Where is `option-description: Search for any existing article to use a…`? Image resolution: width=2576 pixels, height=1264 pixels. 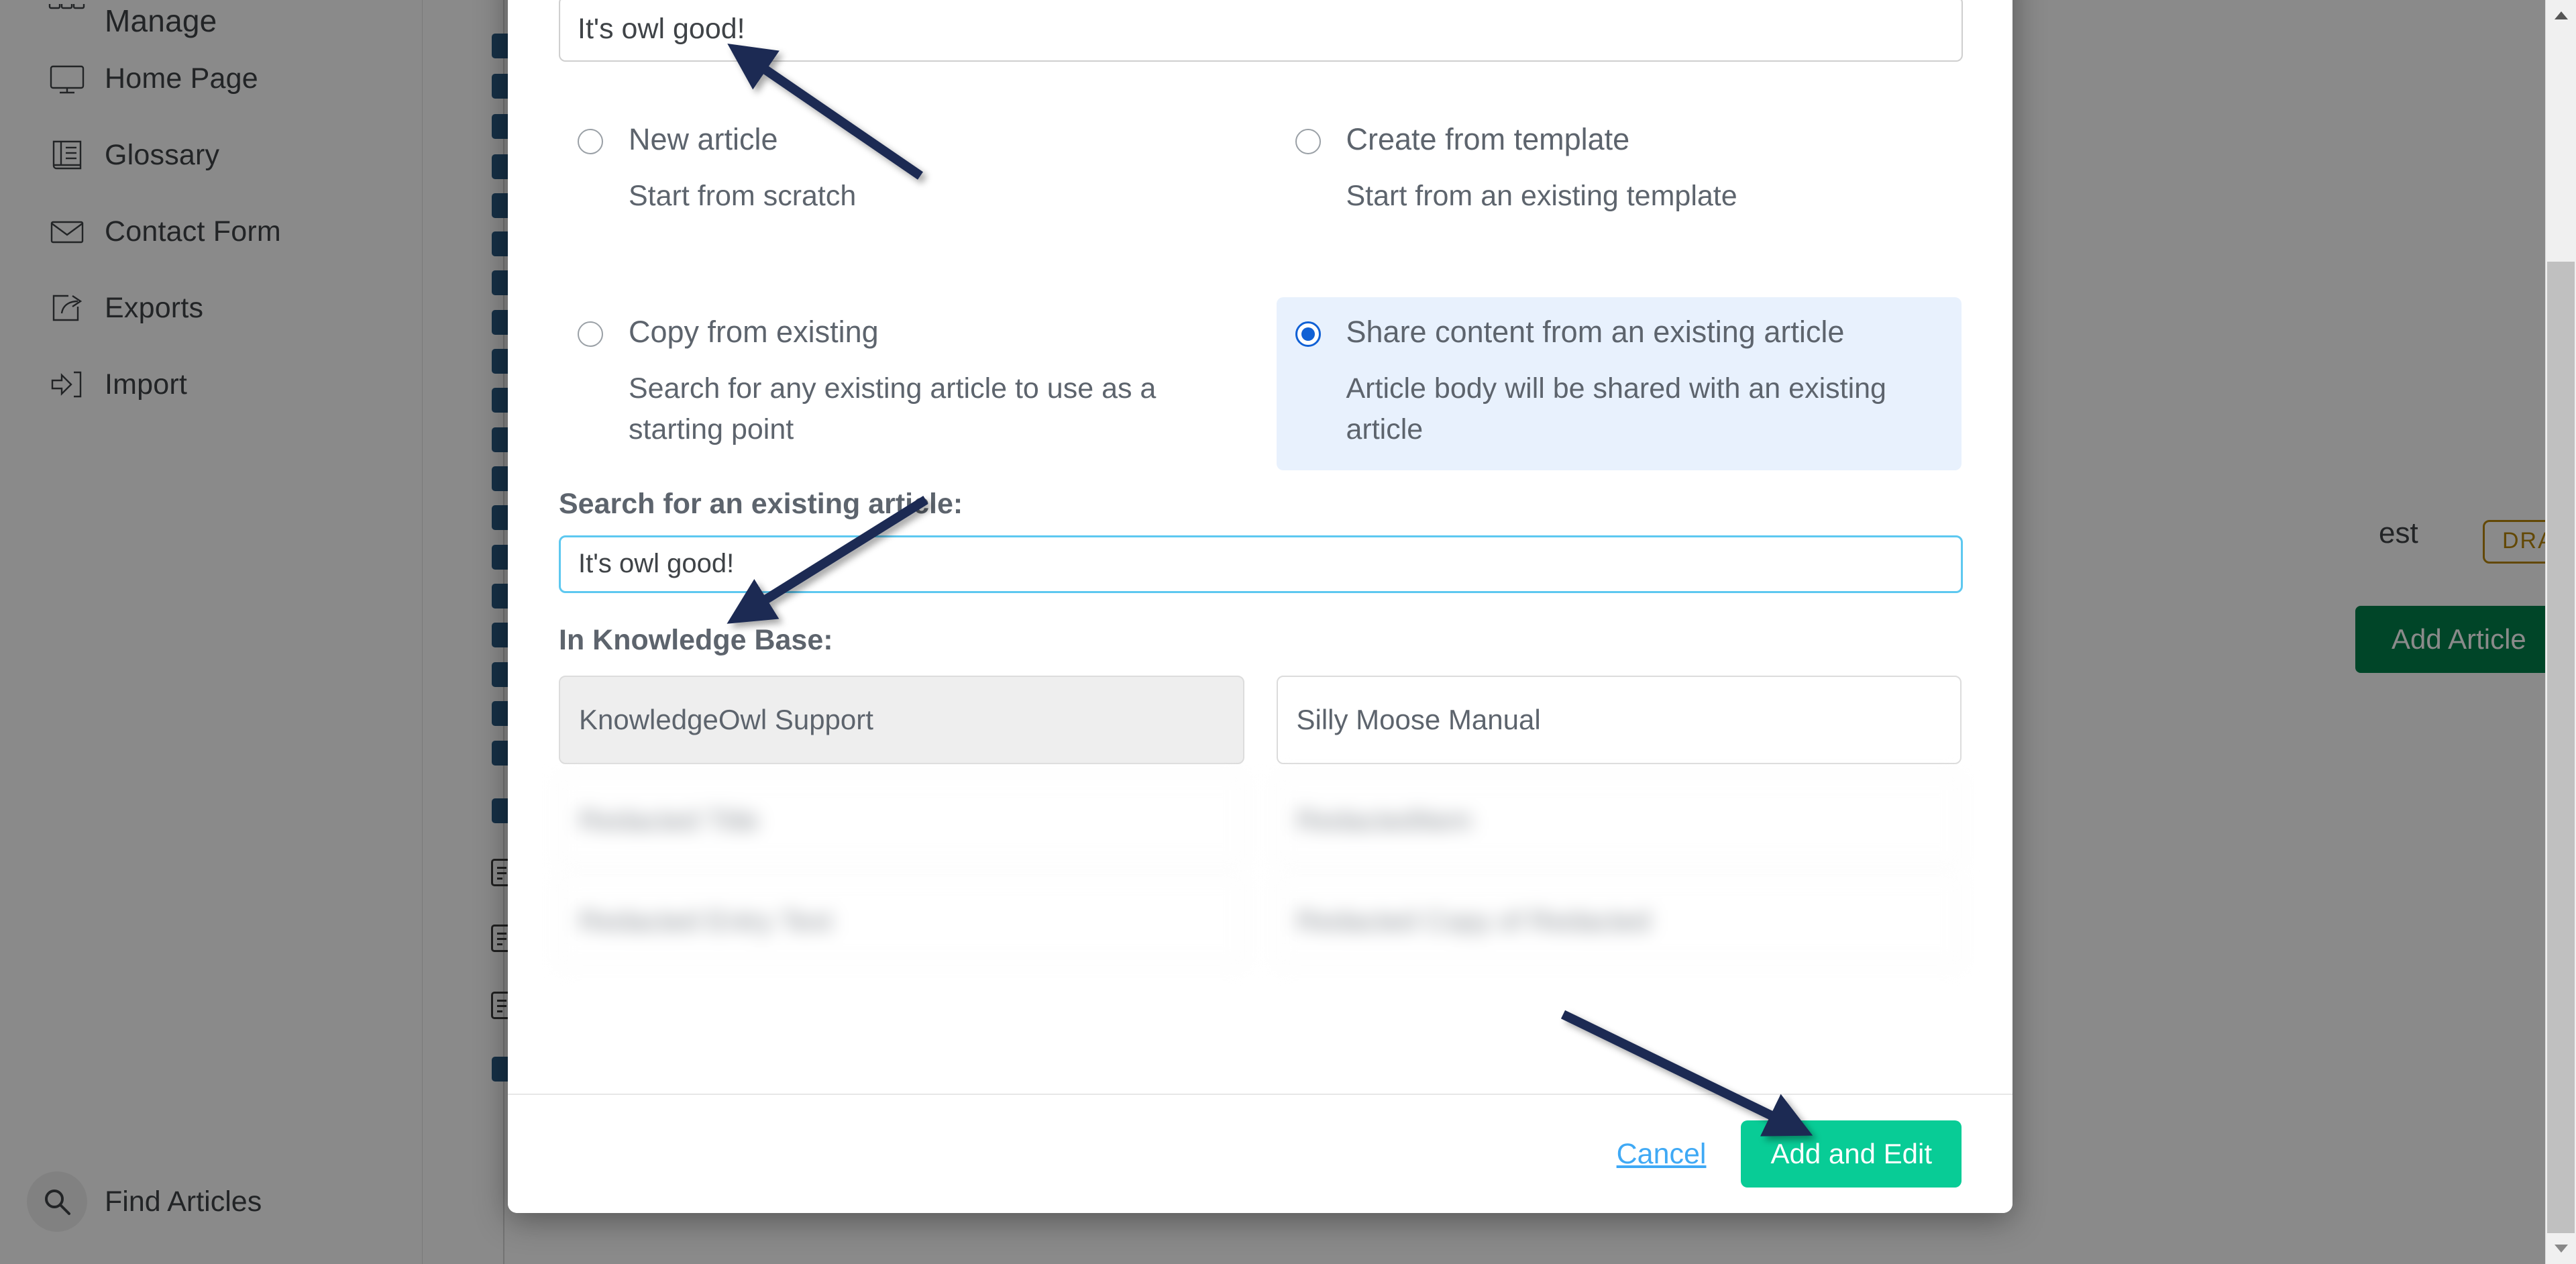 option-description: Search for any existing article to use a… is located at coordinates (893, 408).